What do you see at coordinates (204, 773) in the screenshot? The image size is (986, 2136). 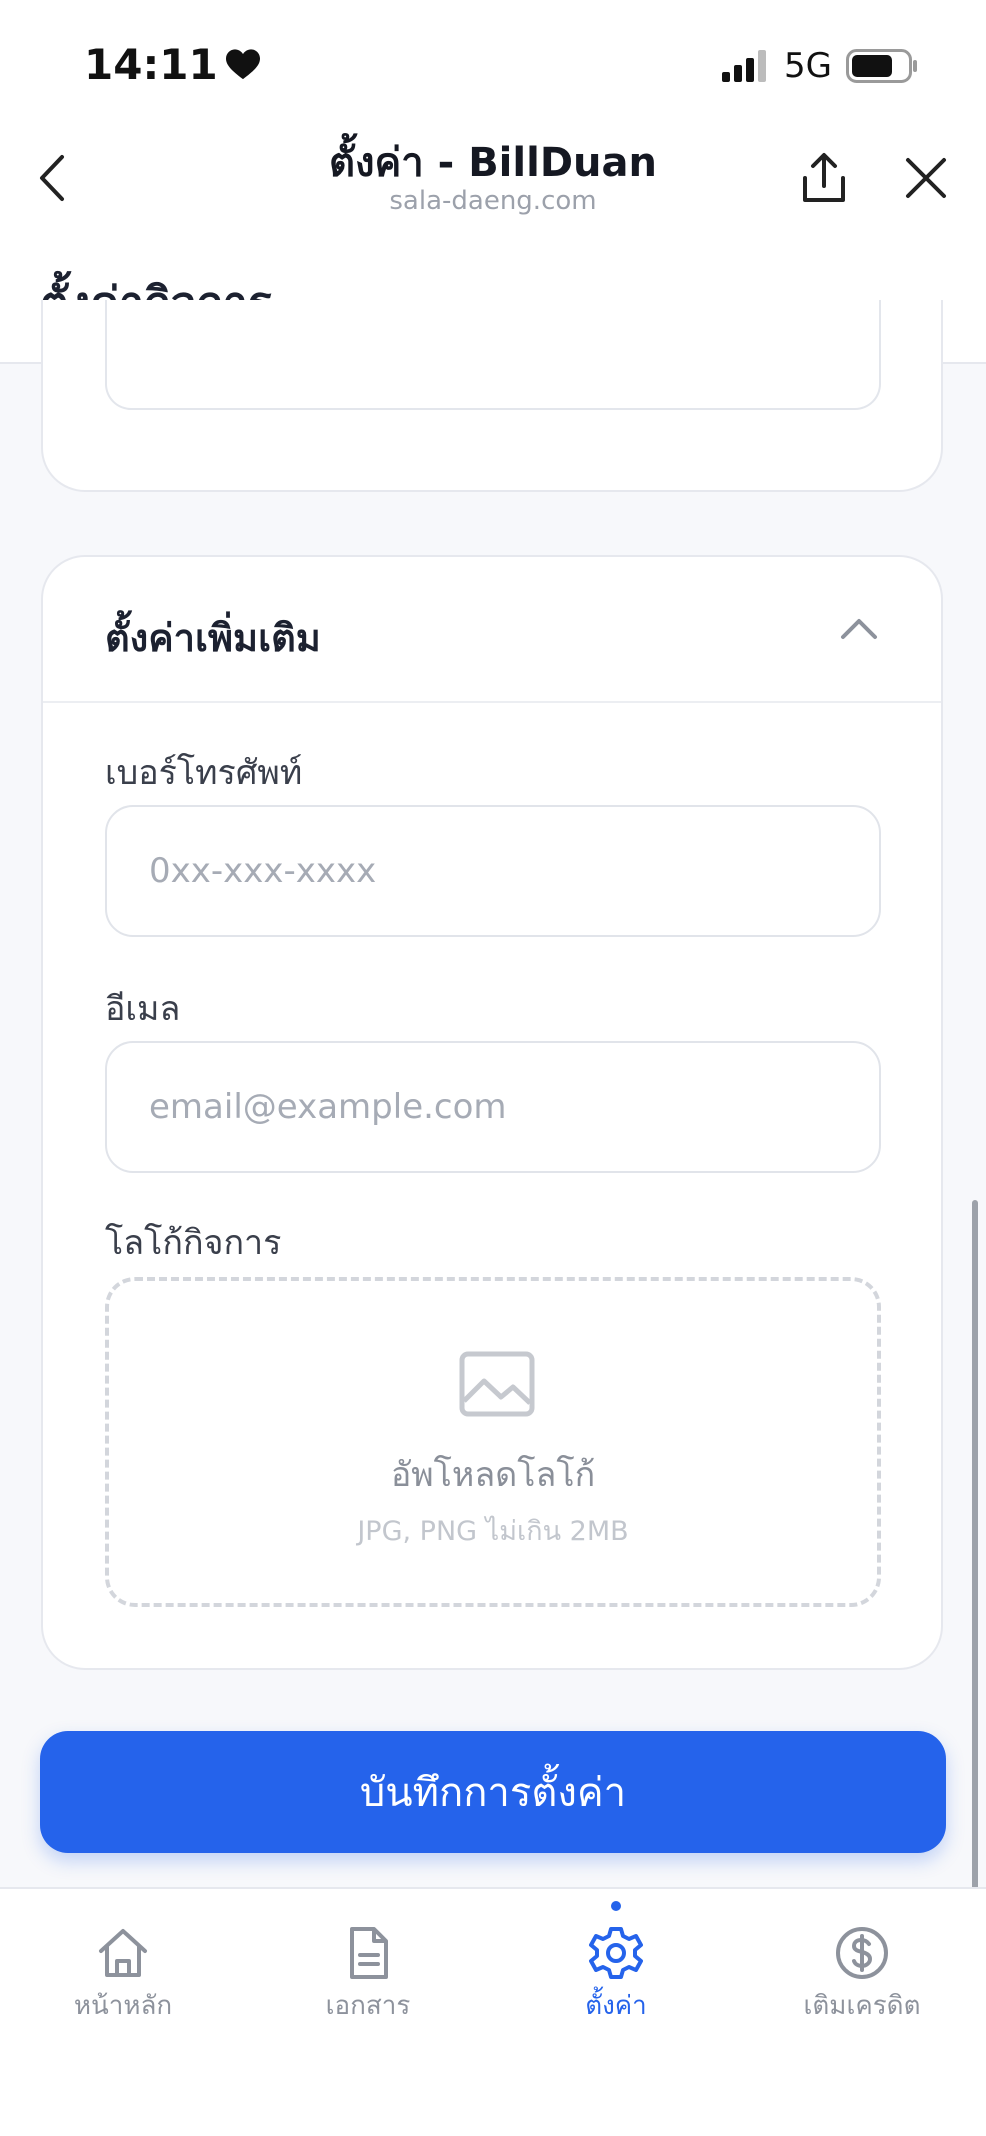 I see `phone-label: เบอร์โทรศัพท์` at bounding box center [204, 773].